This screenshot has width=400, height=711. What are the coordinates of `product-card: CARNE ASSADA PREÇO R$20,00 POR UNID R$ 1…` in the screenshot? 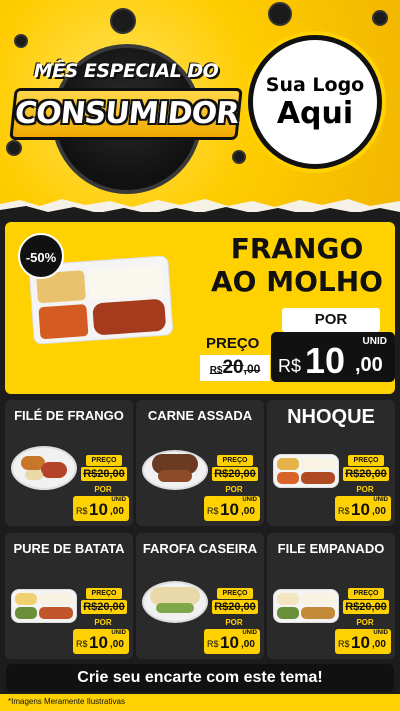 It's located at (200, 463).